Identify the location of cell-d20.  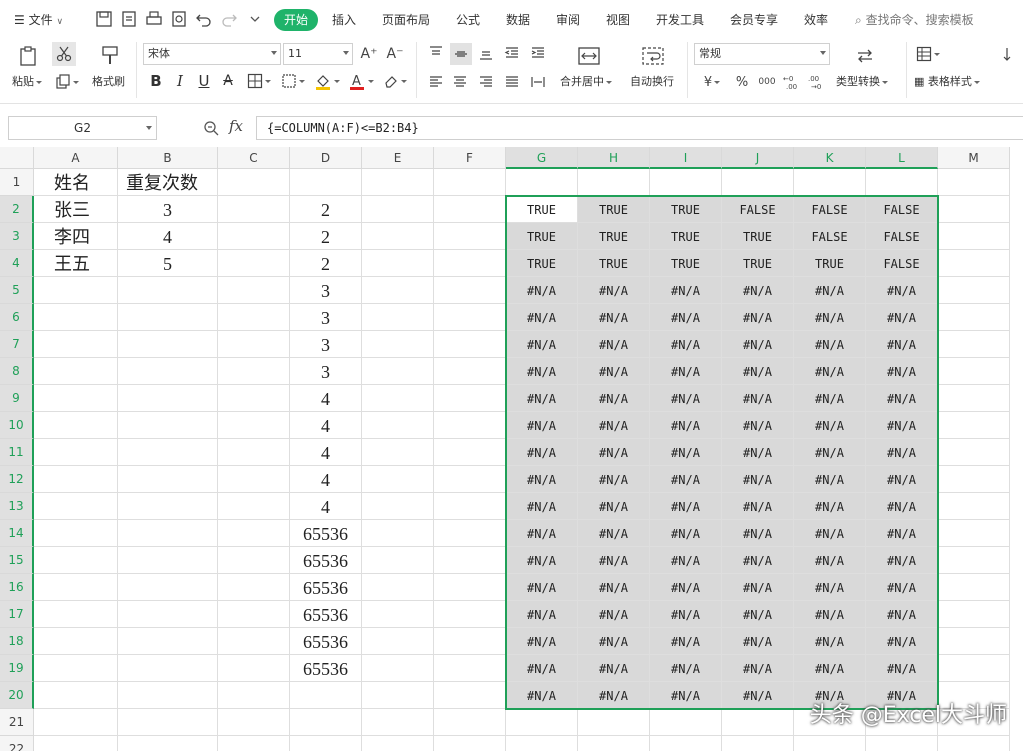
(326, 695).